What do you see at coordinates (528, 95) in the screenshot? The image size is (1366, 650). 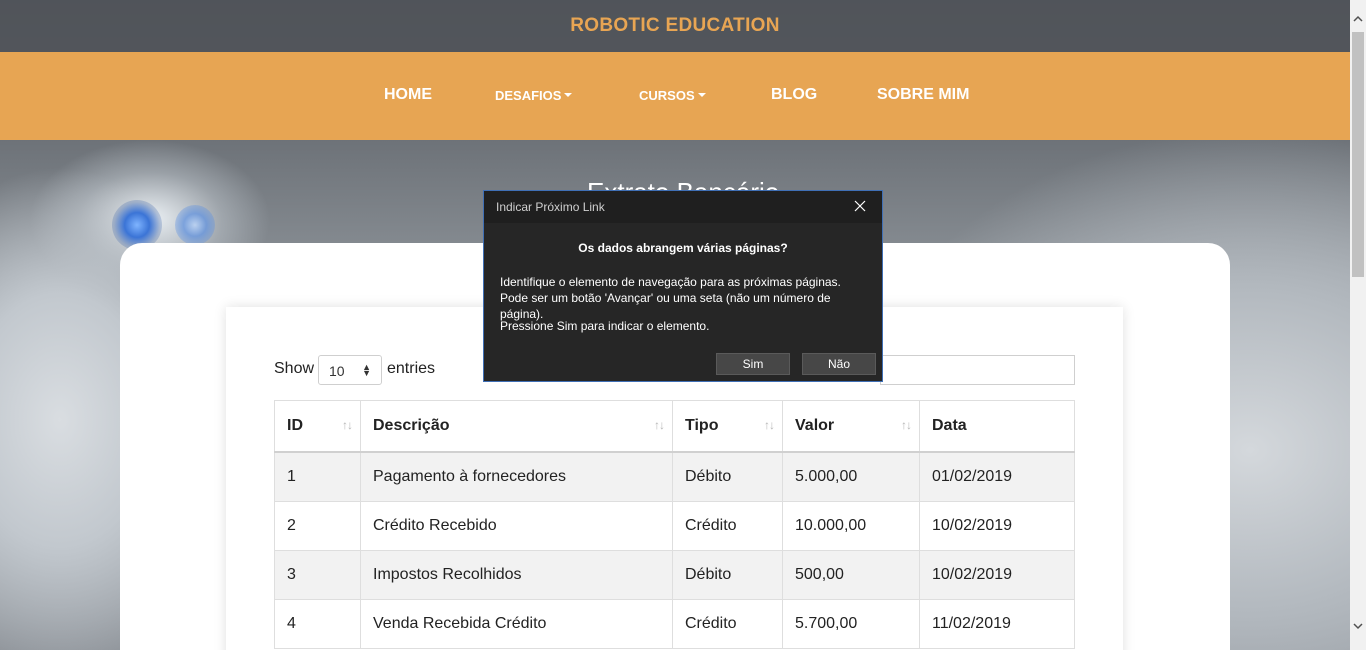 I see `nav-desafios-label: DESAFIOS` at bounding box center [528, 95].